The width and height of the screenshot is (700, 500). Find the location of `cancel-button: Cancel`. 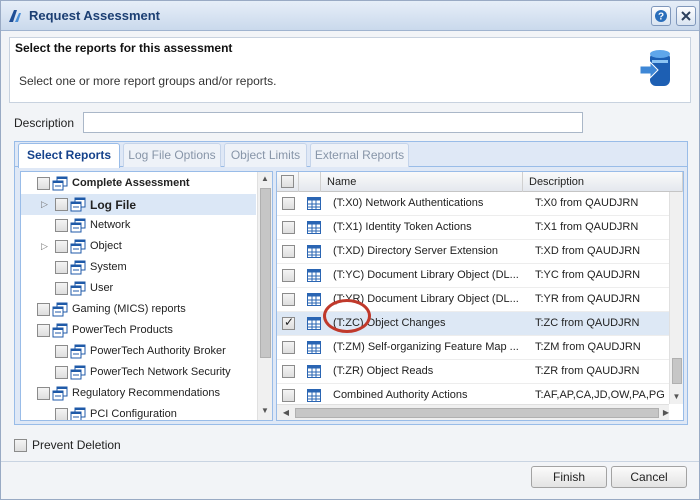

cancel-button: Cancel is located at coordinates (649, 477).